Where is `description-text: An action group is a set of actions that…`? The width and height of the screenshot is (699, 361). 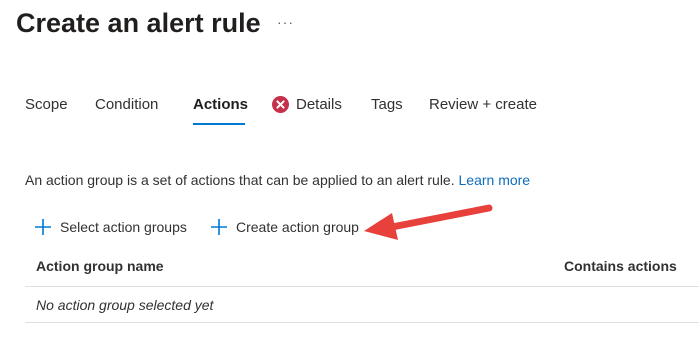 description-text: An action group is a set of actions that… is located at coordinates (240, 180).